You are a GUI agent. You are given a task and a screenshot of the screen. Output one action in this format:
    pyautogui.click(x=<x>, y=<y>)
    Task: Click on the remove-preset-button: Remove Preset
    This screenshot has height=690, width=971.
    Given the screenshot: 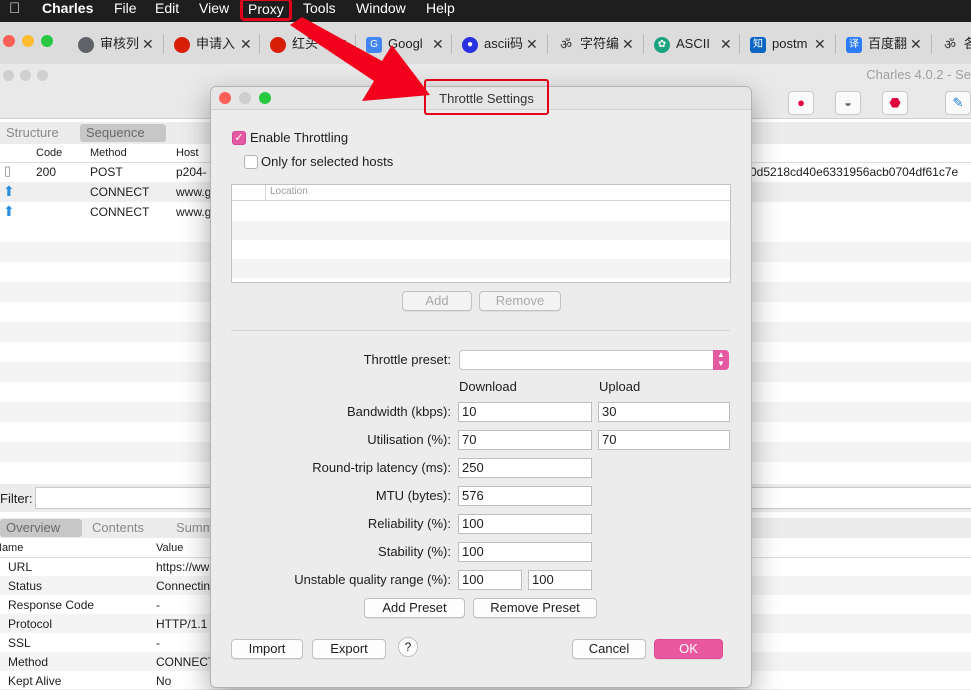 What is the action you would take?
    pyautogui.click(x=535, y=608)
    